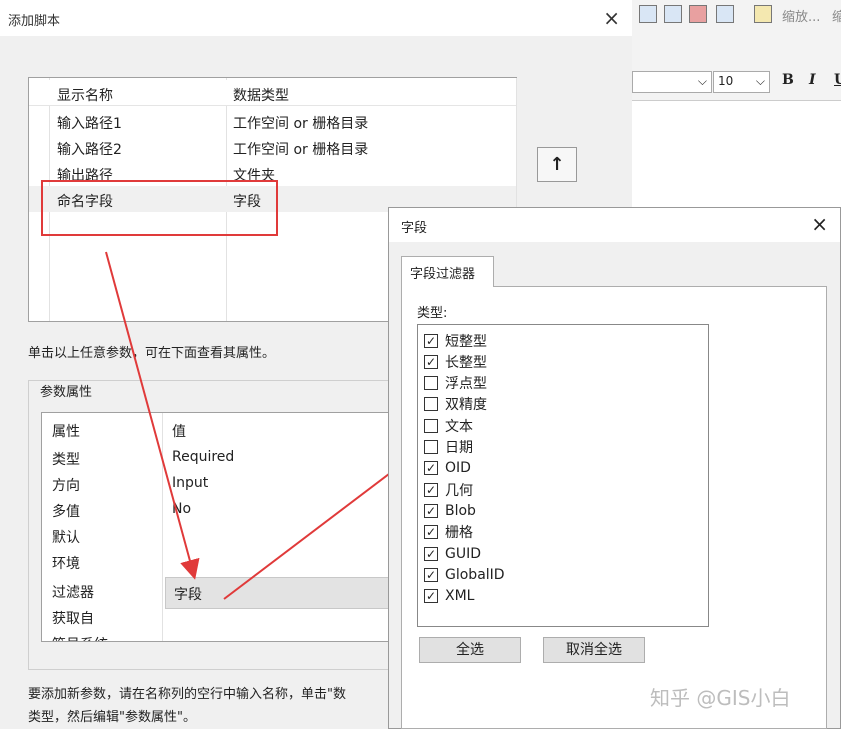 This screenshot has height=729, width=841. What do you see at coordinates (459, 490) in the screenshot?
I see `checkbox-label: 几何` at bounding box center [459, 490].